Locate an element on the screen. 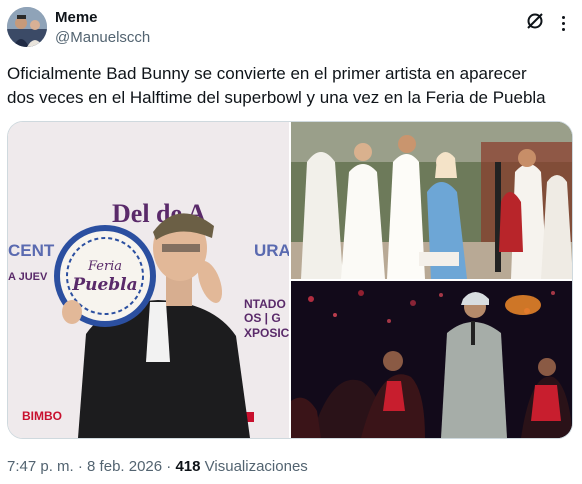 This screenshot has width=582, height=484. grok-icon is located at coordinates (535, 21).